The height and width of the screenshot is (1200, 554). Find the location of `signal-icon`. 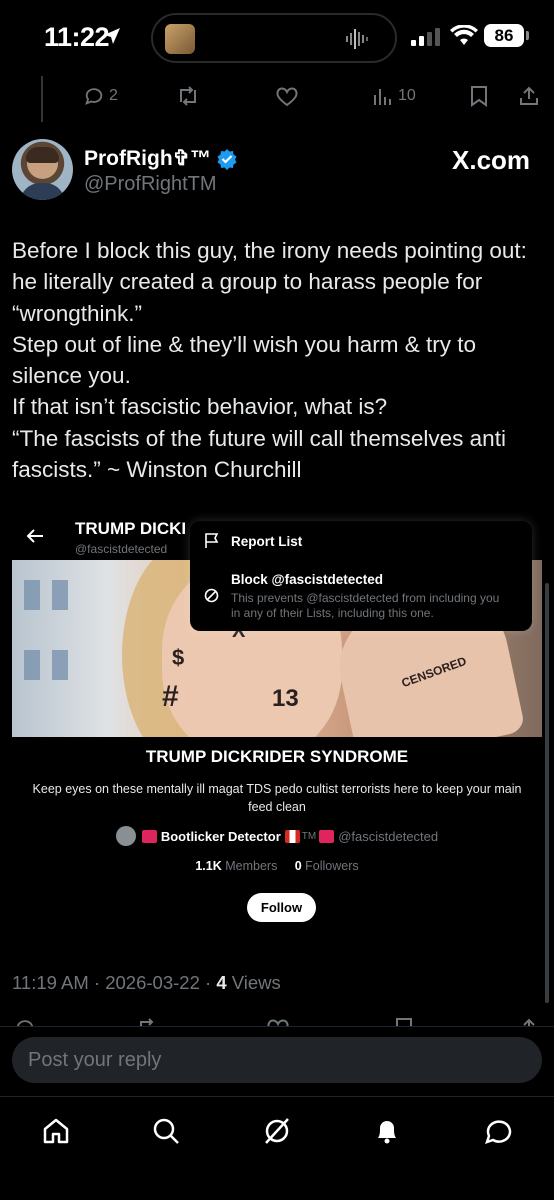

signal-icon is located at coordinates (425, 37).